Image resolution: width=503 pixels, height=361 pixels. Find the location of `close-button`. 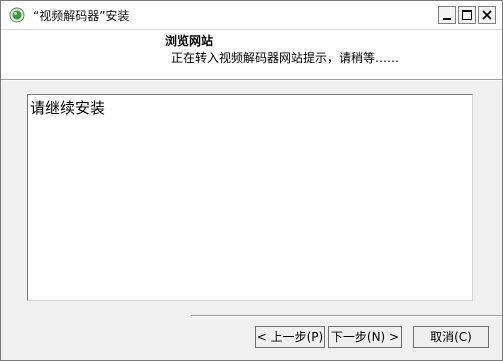

close-button is located at coordinates (487, 15).